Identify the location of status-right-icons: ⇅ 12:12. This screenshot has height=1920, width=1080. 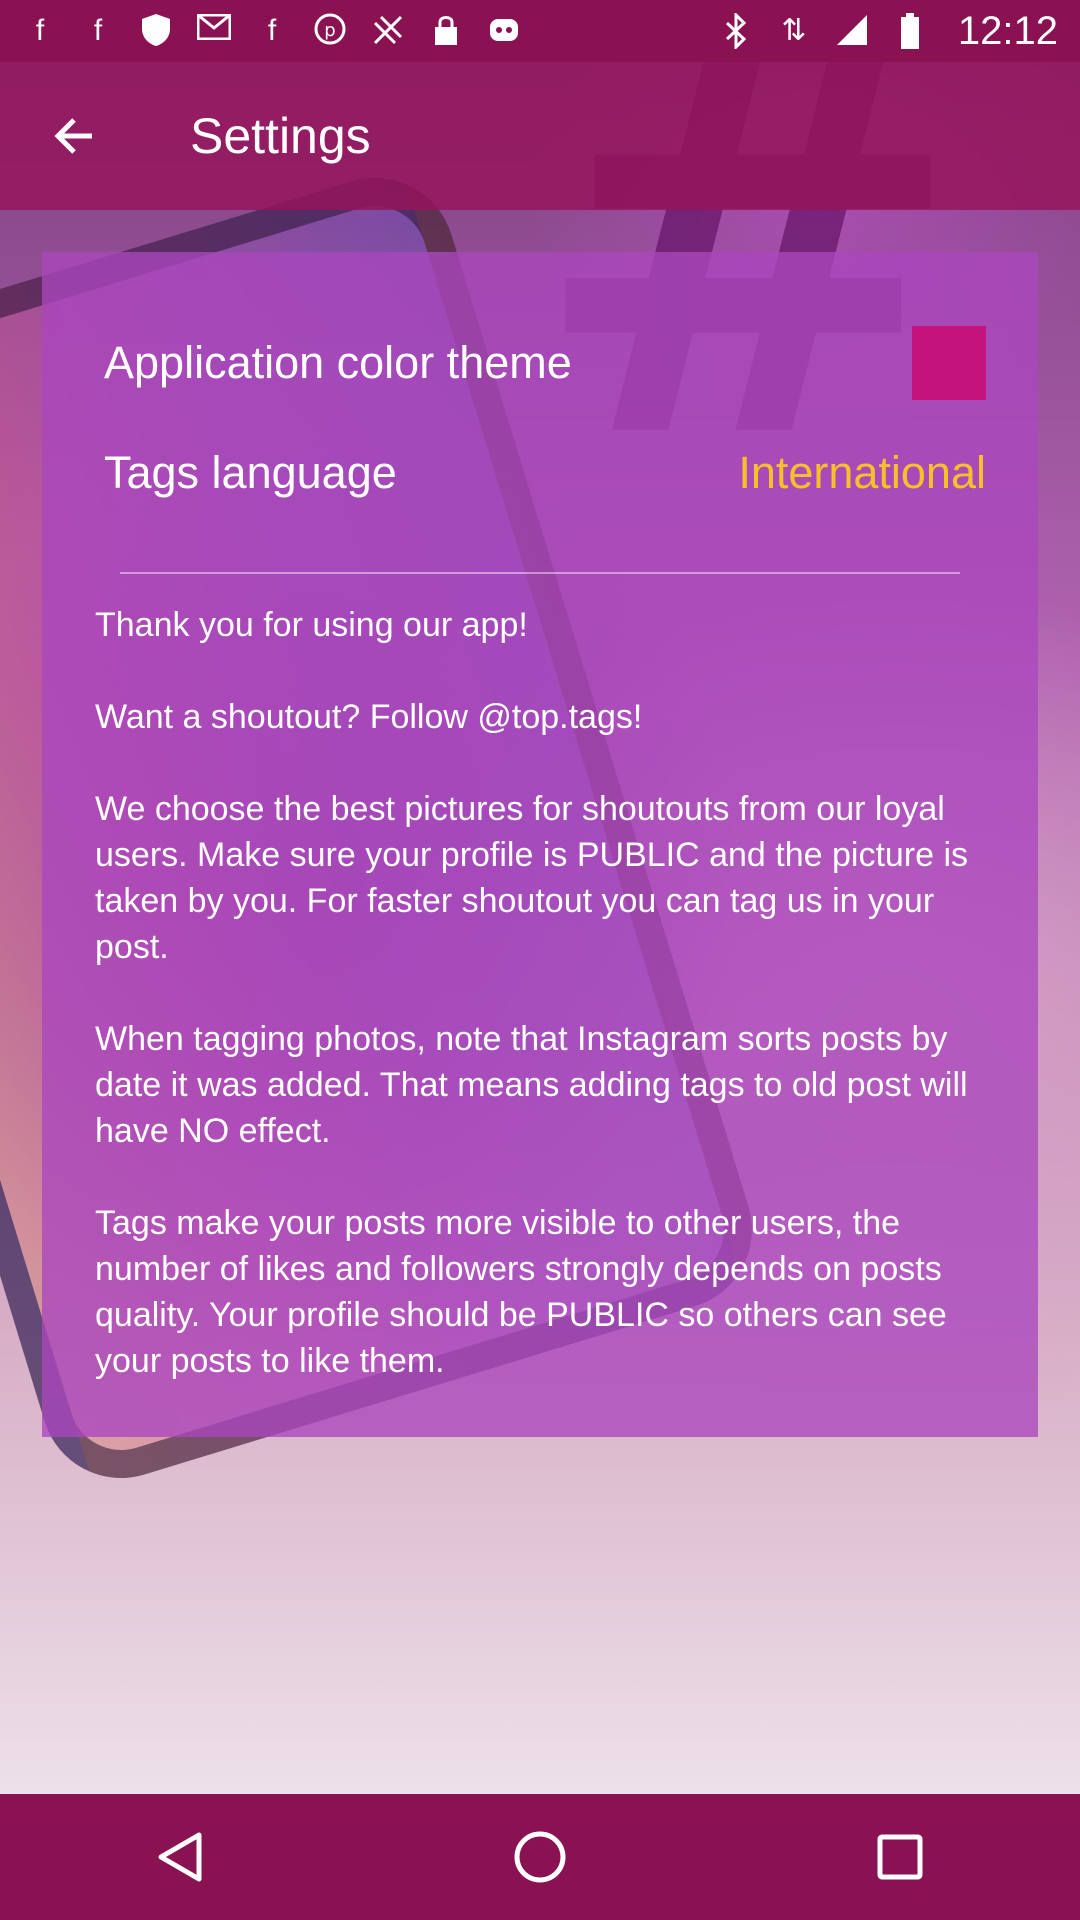
(888, 31).